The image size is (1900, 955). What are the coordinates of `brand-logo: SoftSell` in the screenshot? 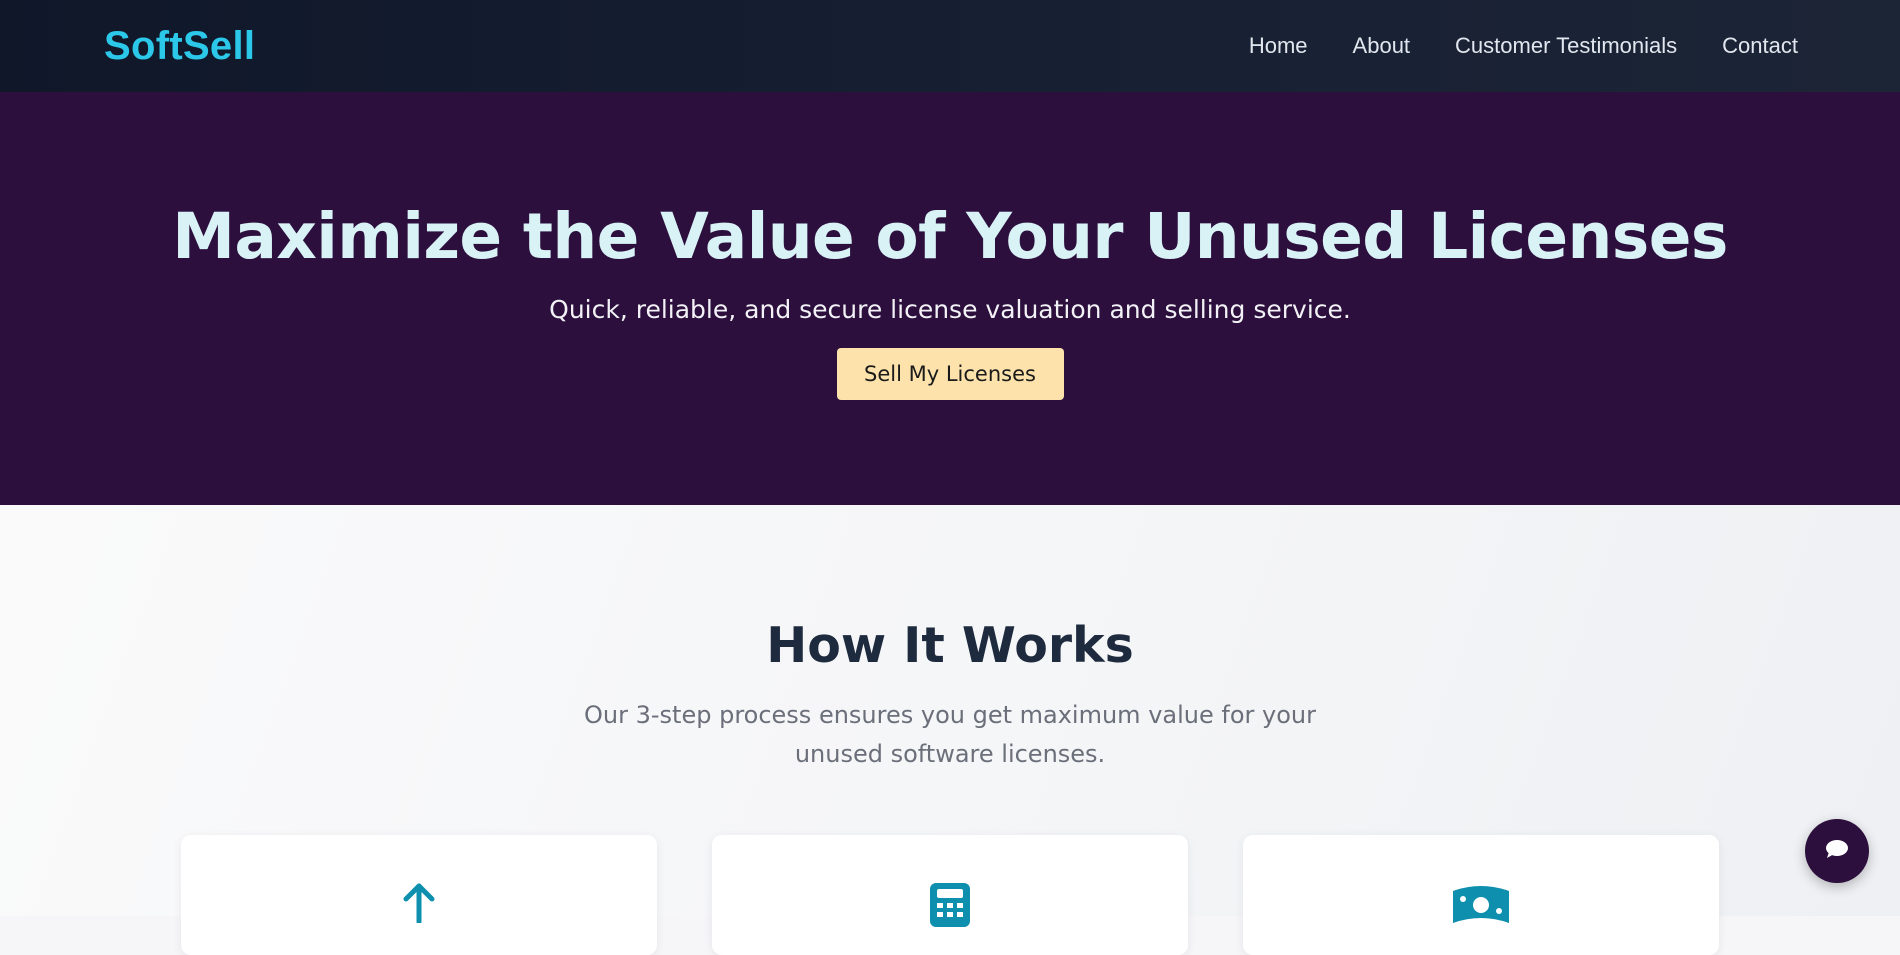 It's located at (179, 46).